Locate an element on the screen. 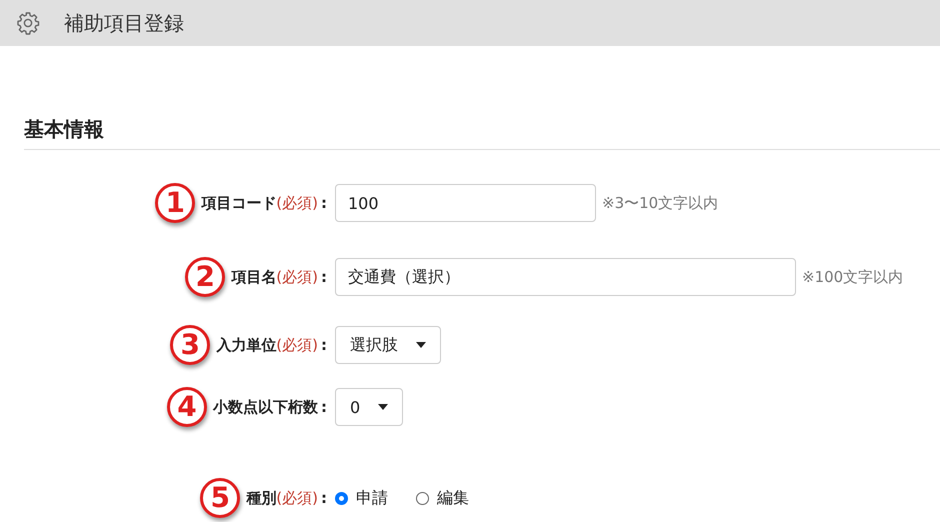 The image size is (940, 522). number-marker: 2 is located at coordinates (205, 277).